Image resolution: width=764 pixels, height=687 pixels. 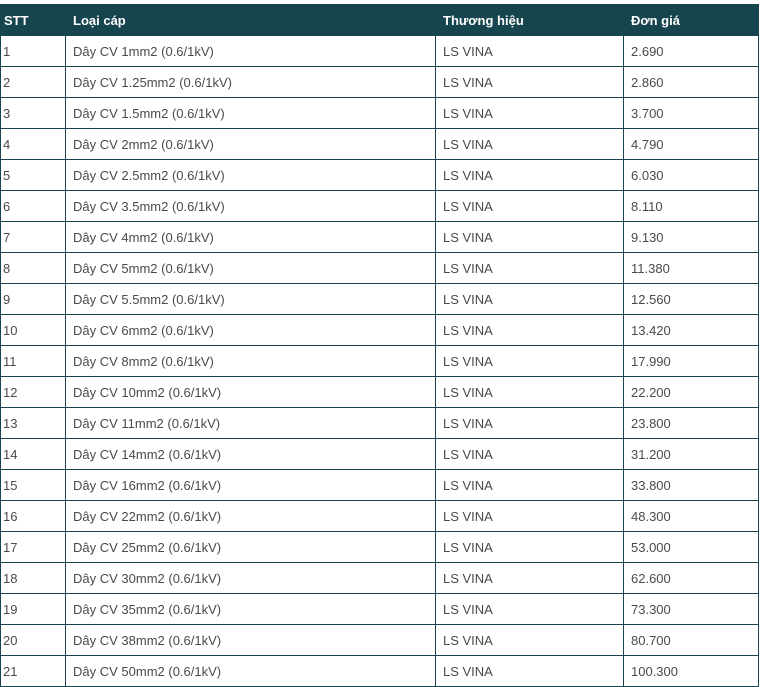 I want to click on cell-unit-price: 8.110, so click(x=691, y=206).